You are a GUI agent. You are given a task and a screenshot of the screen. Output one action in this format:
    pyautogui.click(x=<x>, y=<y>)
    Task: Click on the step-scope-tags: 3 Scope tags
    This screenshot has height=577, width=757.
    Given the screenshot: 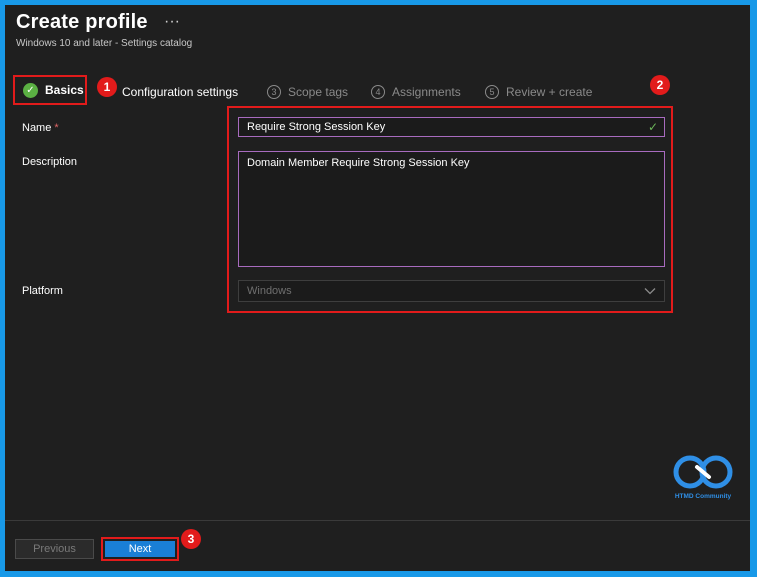 What is the action you would take?
    pyautogui.click(x=307, y=92)
    